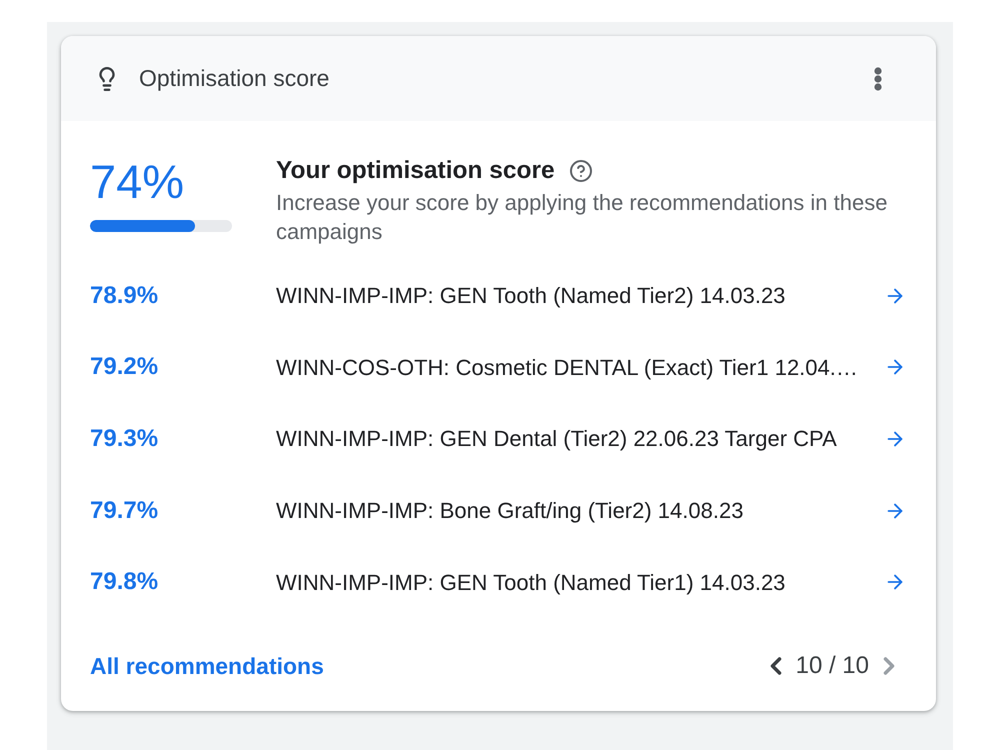 This screenshot has width=1000, height=750. I want to click on campaign-score: 79.8%, so click(125, 582).